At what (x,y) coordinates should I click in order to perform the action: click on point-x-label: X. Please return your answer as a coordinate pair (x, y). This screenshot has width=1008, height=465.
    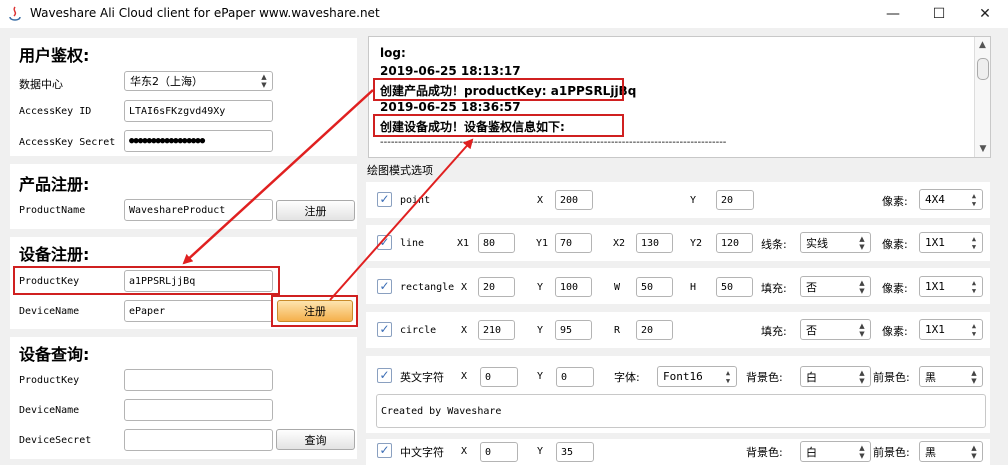
    Looking at the image, I should click on (540, 200).